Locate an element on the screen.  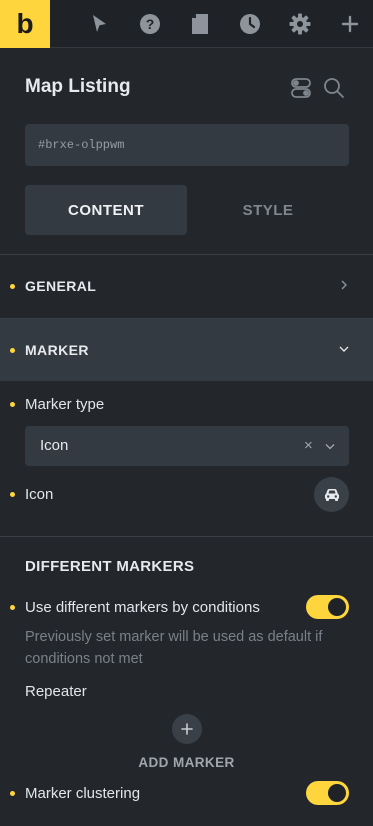
add-marker-button: ADD MARKER is located at coordinates (186, 762).